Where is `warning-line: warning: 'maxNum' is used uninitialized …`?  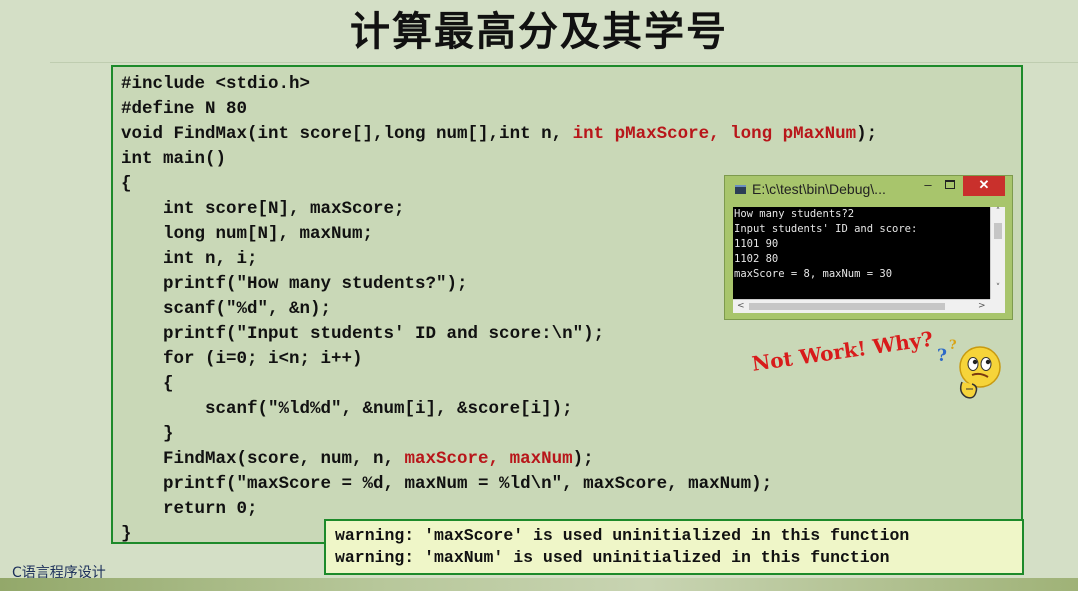 warning-line: warning: 'maxNum' is used uninitialized … is located at coordinates (612, 557).